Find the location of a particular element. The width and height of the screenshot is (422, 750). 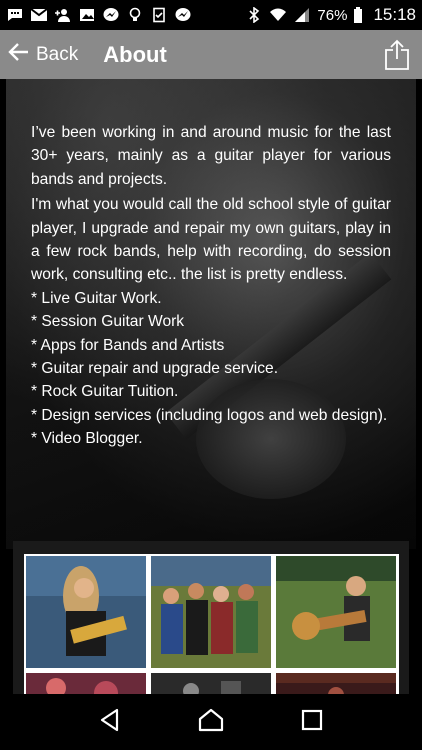

chat-icon is located at coordinates (15, 15).